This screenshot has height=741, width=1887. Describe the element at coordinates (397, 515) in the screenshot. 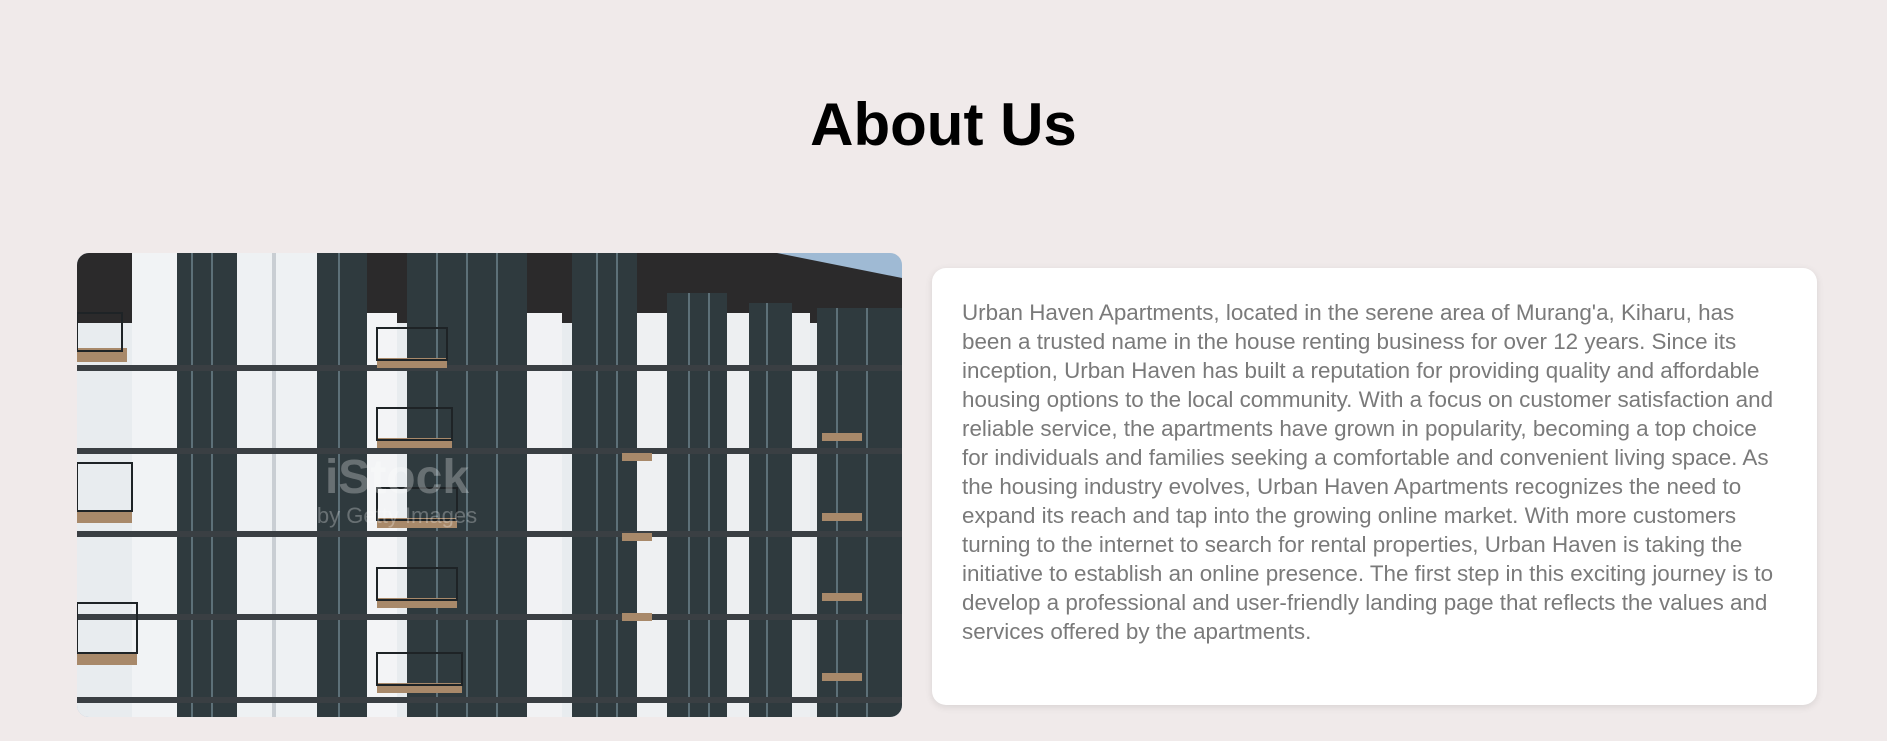

I see `watermark-sub: by Getty Images` at that location.